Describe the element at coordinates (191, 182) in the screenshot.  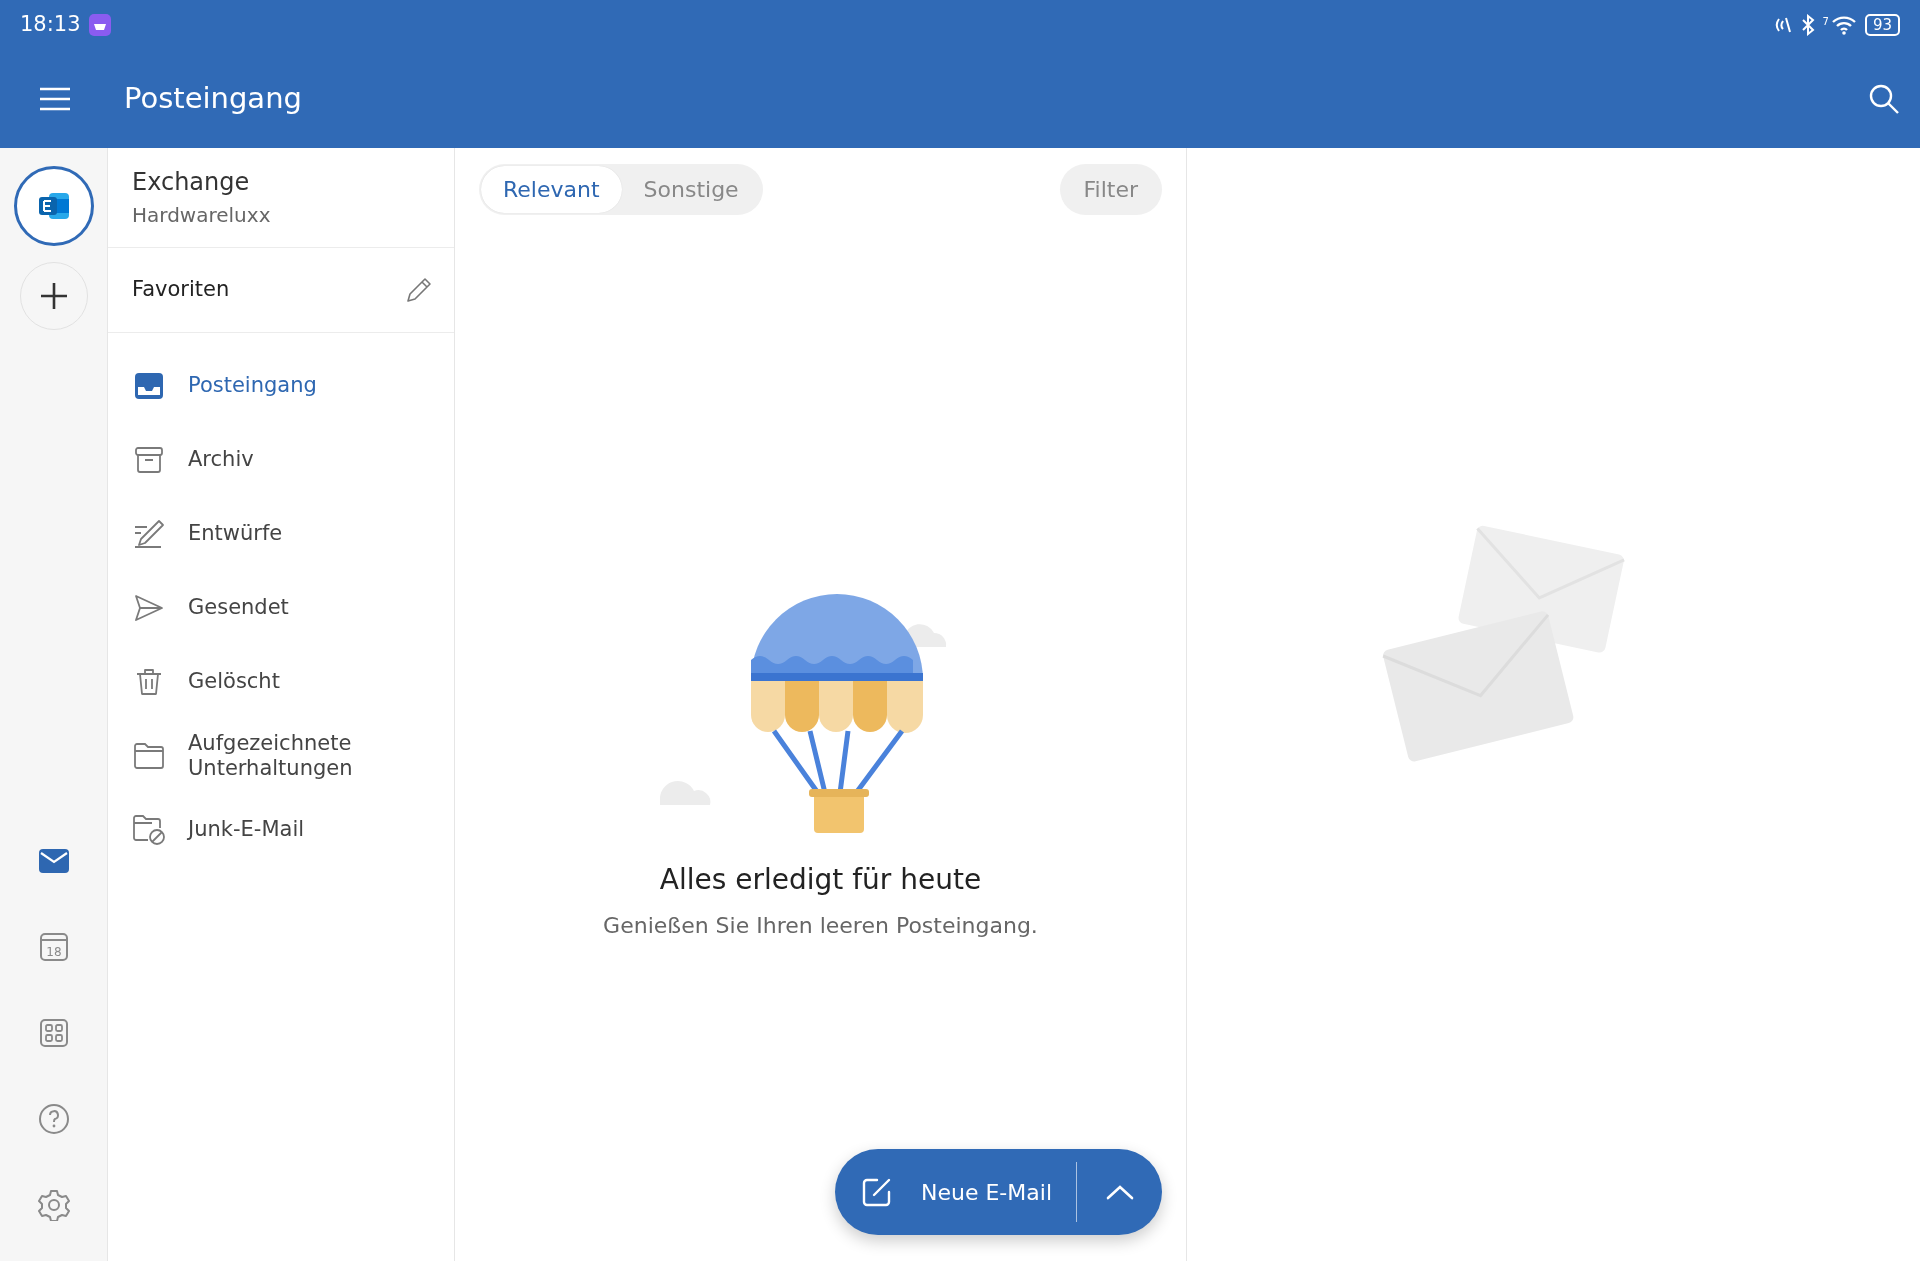
I see `account-name: Exchange` at that location.